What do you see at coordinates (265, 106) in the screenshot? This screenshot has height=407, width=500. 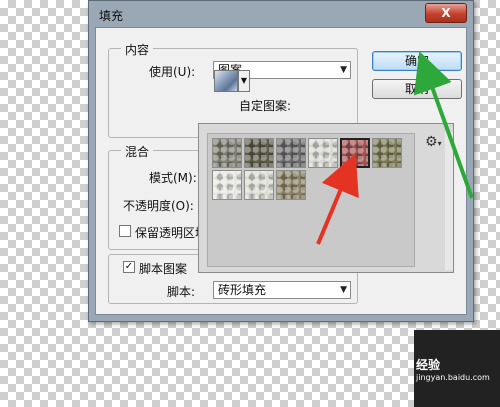 I see `custom-pattern-label: 自定图案:` at bounding box center [265, 106].